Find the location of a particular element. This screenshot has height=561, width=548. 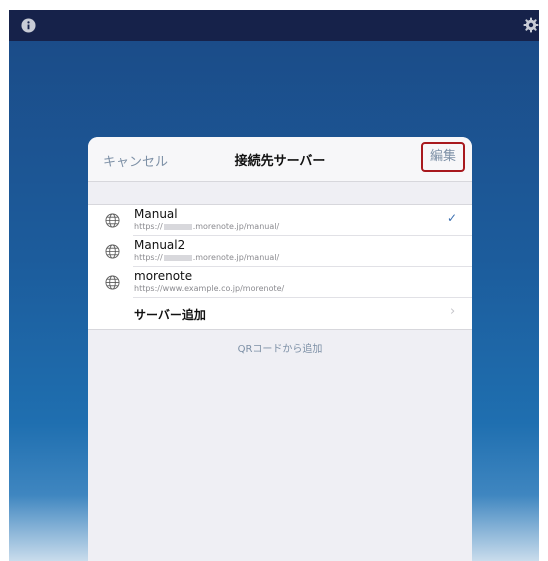

add-server-row: サーバー追加 › is located at coordinates (280, 313).